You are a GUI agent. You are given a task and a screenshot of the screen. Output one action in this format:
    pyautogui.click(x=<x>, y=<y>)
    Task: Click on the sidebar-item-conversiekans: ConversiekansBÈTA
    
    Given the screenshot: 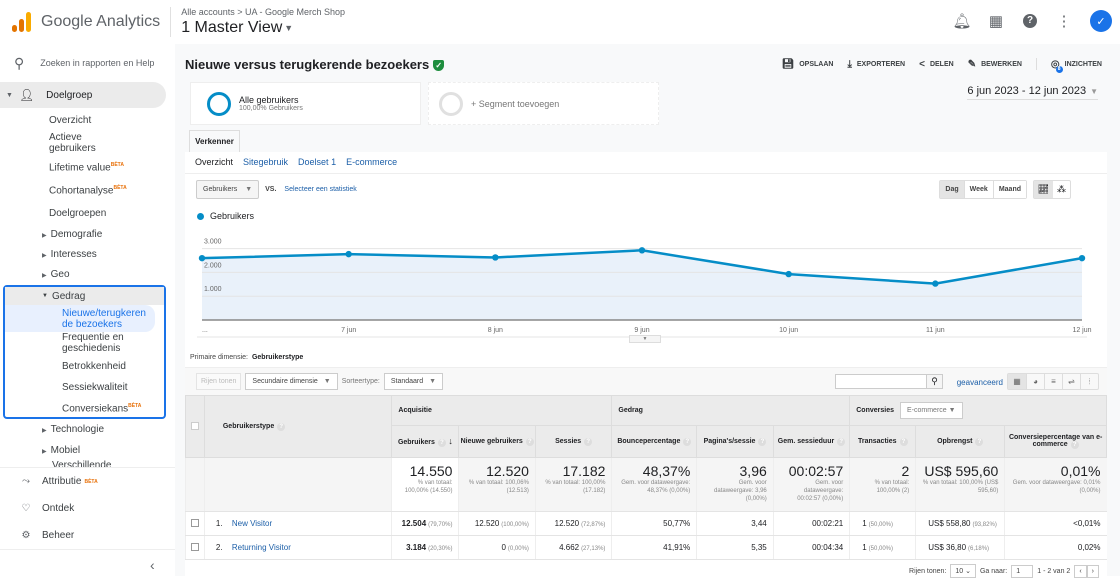 What is the action you would take?
    pyautogui.click(x=84, y=408)
    